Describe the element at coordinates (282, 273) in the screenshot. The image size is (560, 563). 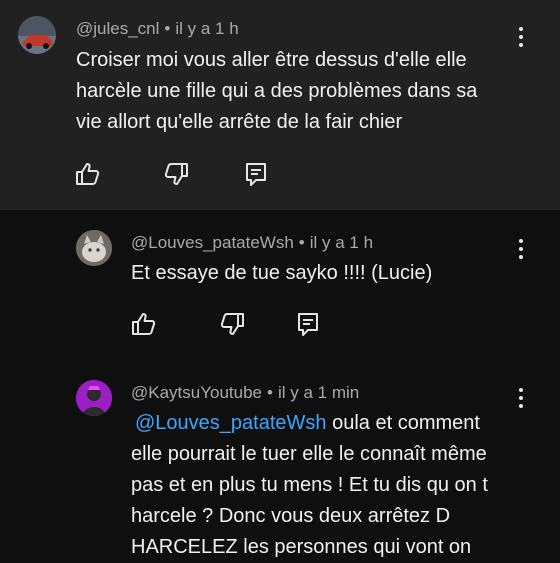
I see `comment-line: Et essaye de tue sayko !!!! (Lucie)` at that location.